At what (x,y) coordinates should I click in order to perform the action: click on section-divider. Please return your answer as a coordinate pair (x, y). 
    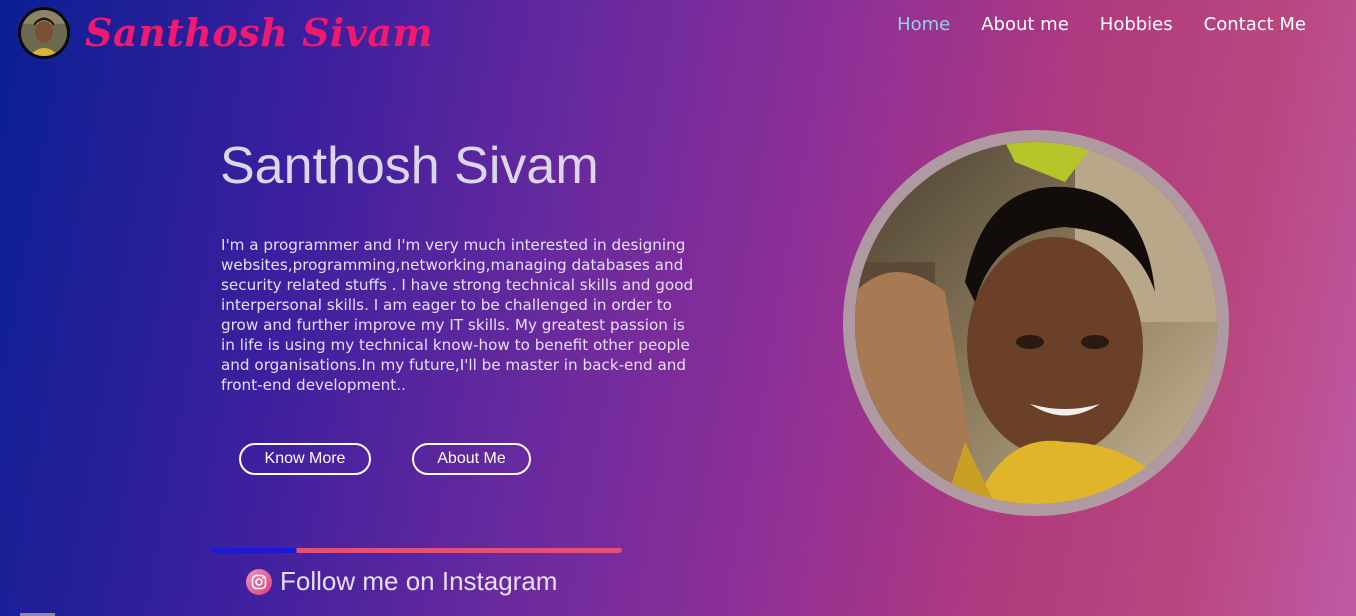
    Looking at the image, I should click on (416, 550).